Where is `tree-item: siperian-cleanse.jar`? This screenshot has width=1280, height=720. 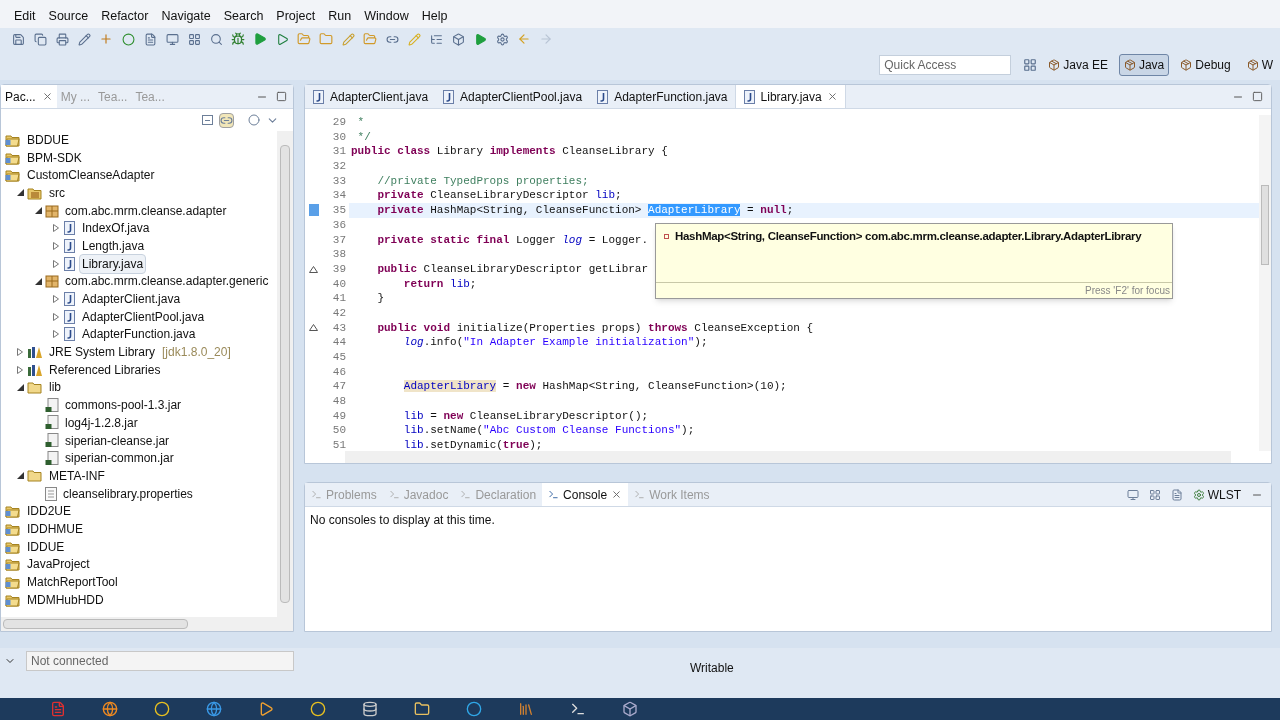
tree-item: siperian-cleanse.jar is located at coordinates (117, 440).